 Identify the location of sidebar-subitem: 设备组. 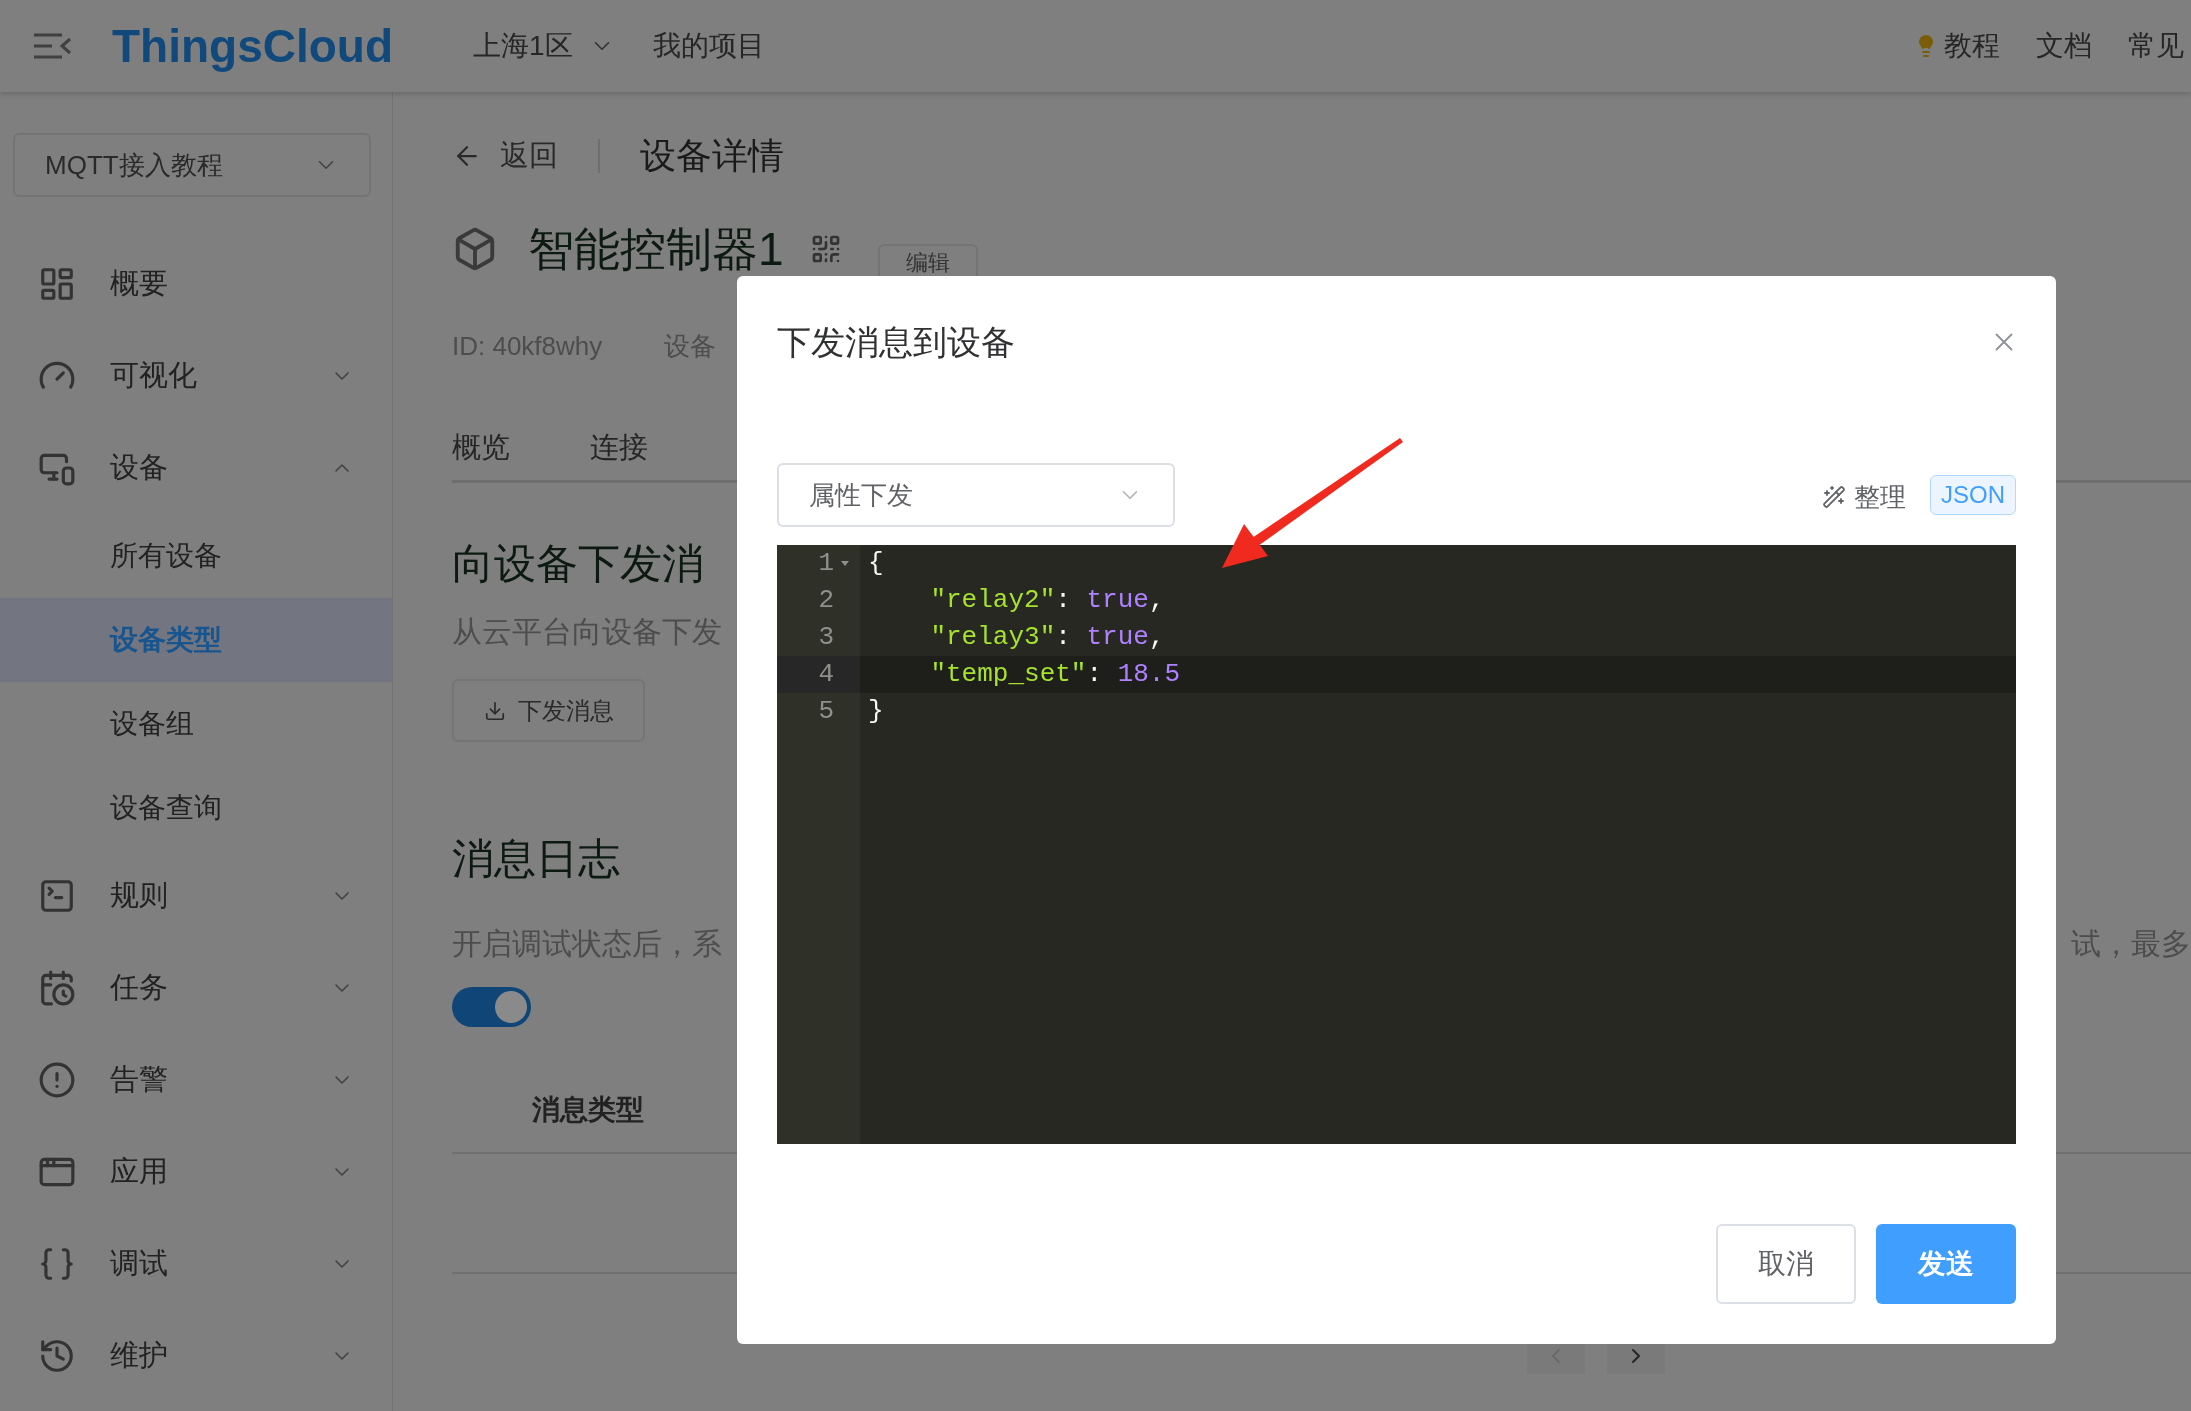
(196, 724).